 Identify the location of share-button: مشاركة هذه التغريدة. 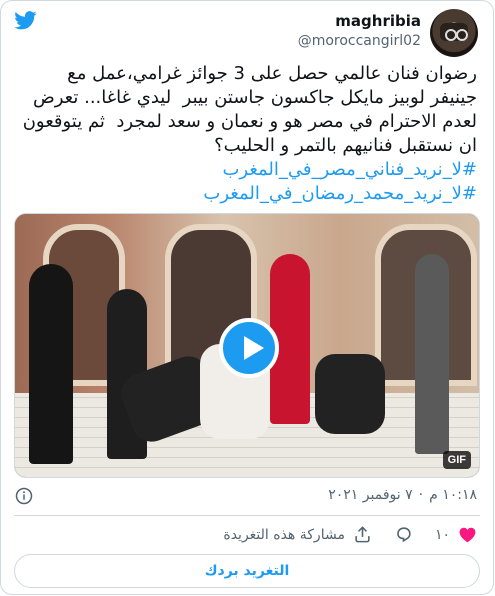
(297, 534).